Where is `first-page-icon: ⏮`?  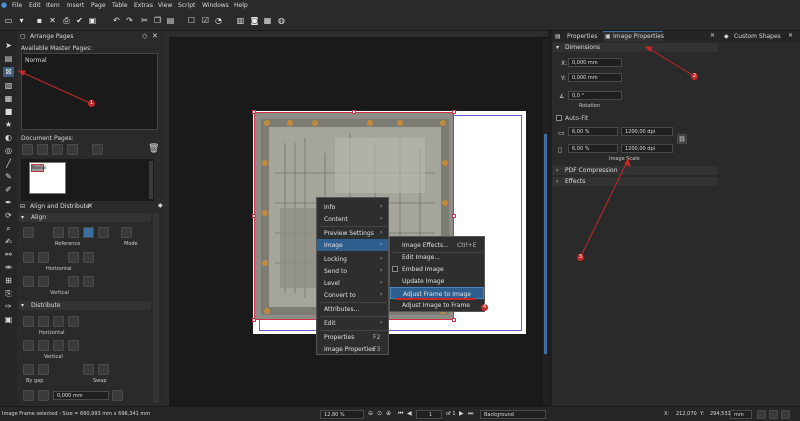 first-page-icon: ⏮ is located at coordinates (400, 414).